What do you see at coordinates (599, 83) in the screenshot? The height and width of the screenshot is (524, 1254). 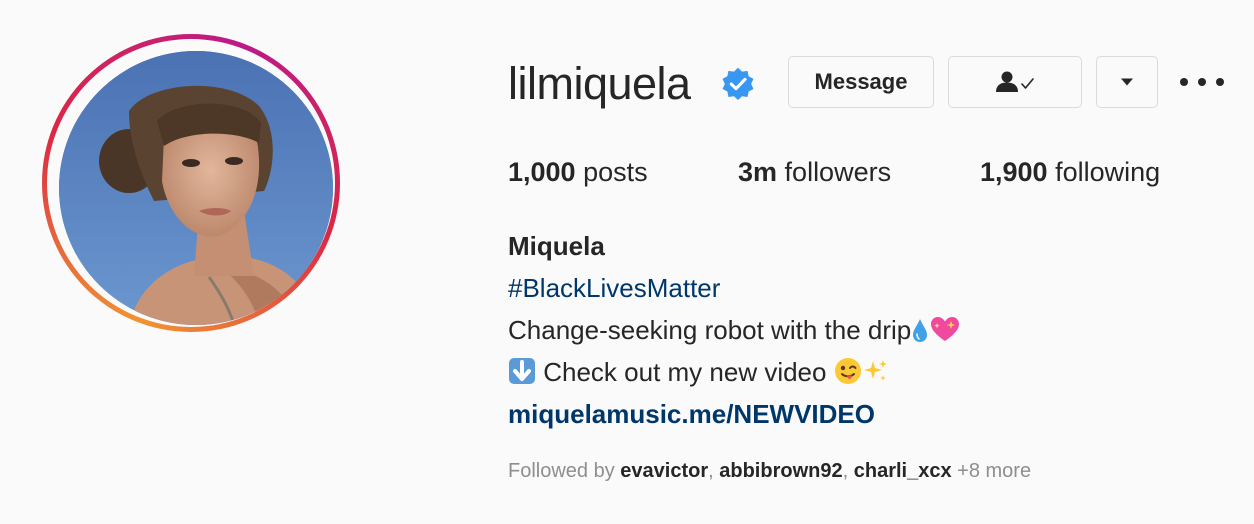 I see `profile-username: lilmiquela` at bounding box center [599, 83].